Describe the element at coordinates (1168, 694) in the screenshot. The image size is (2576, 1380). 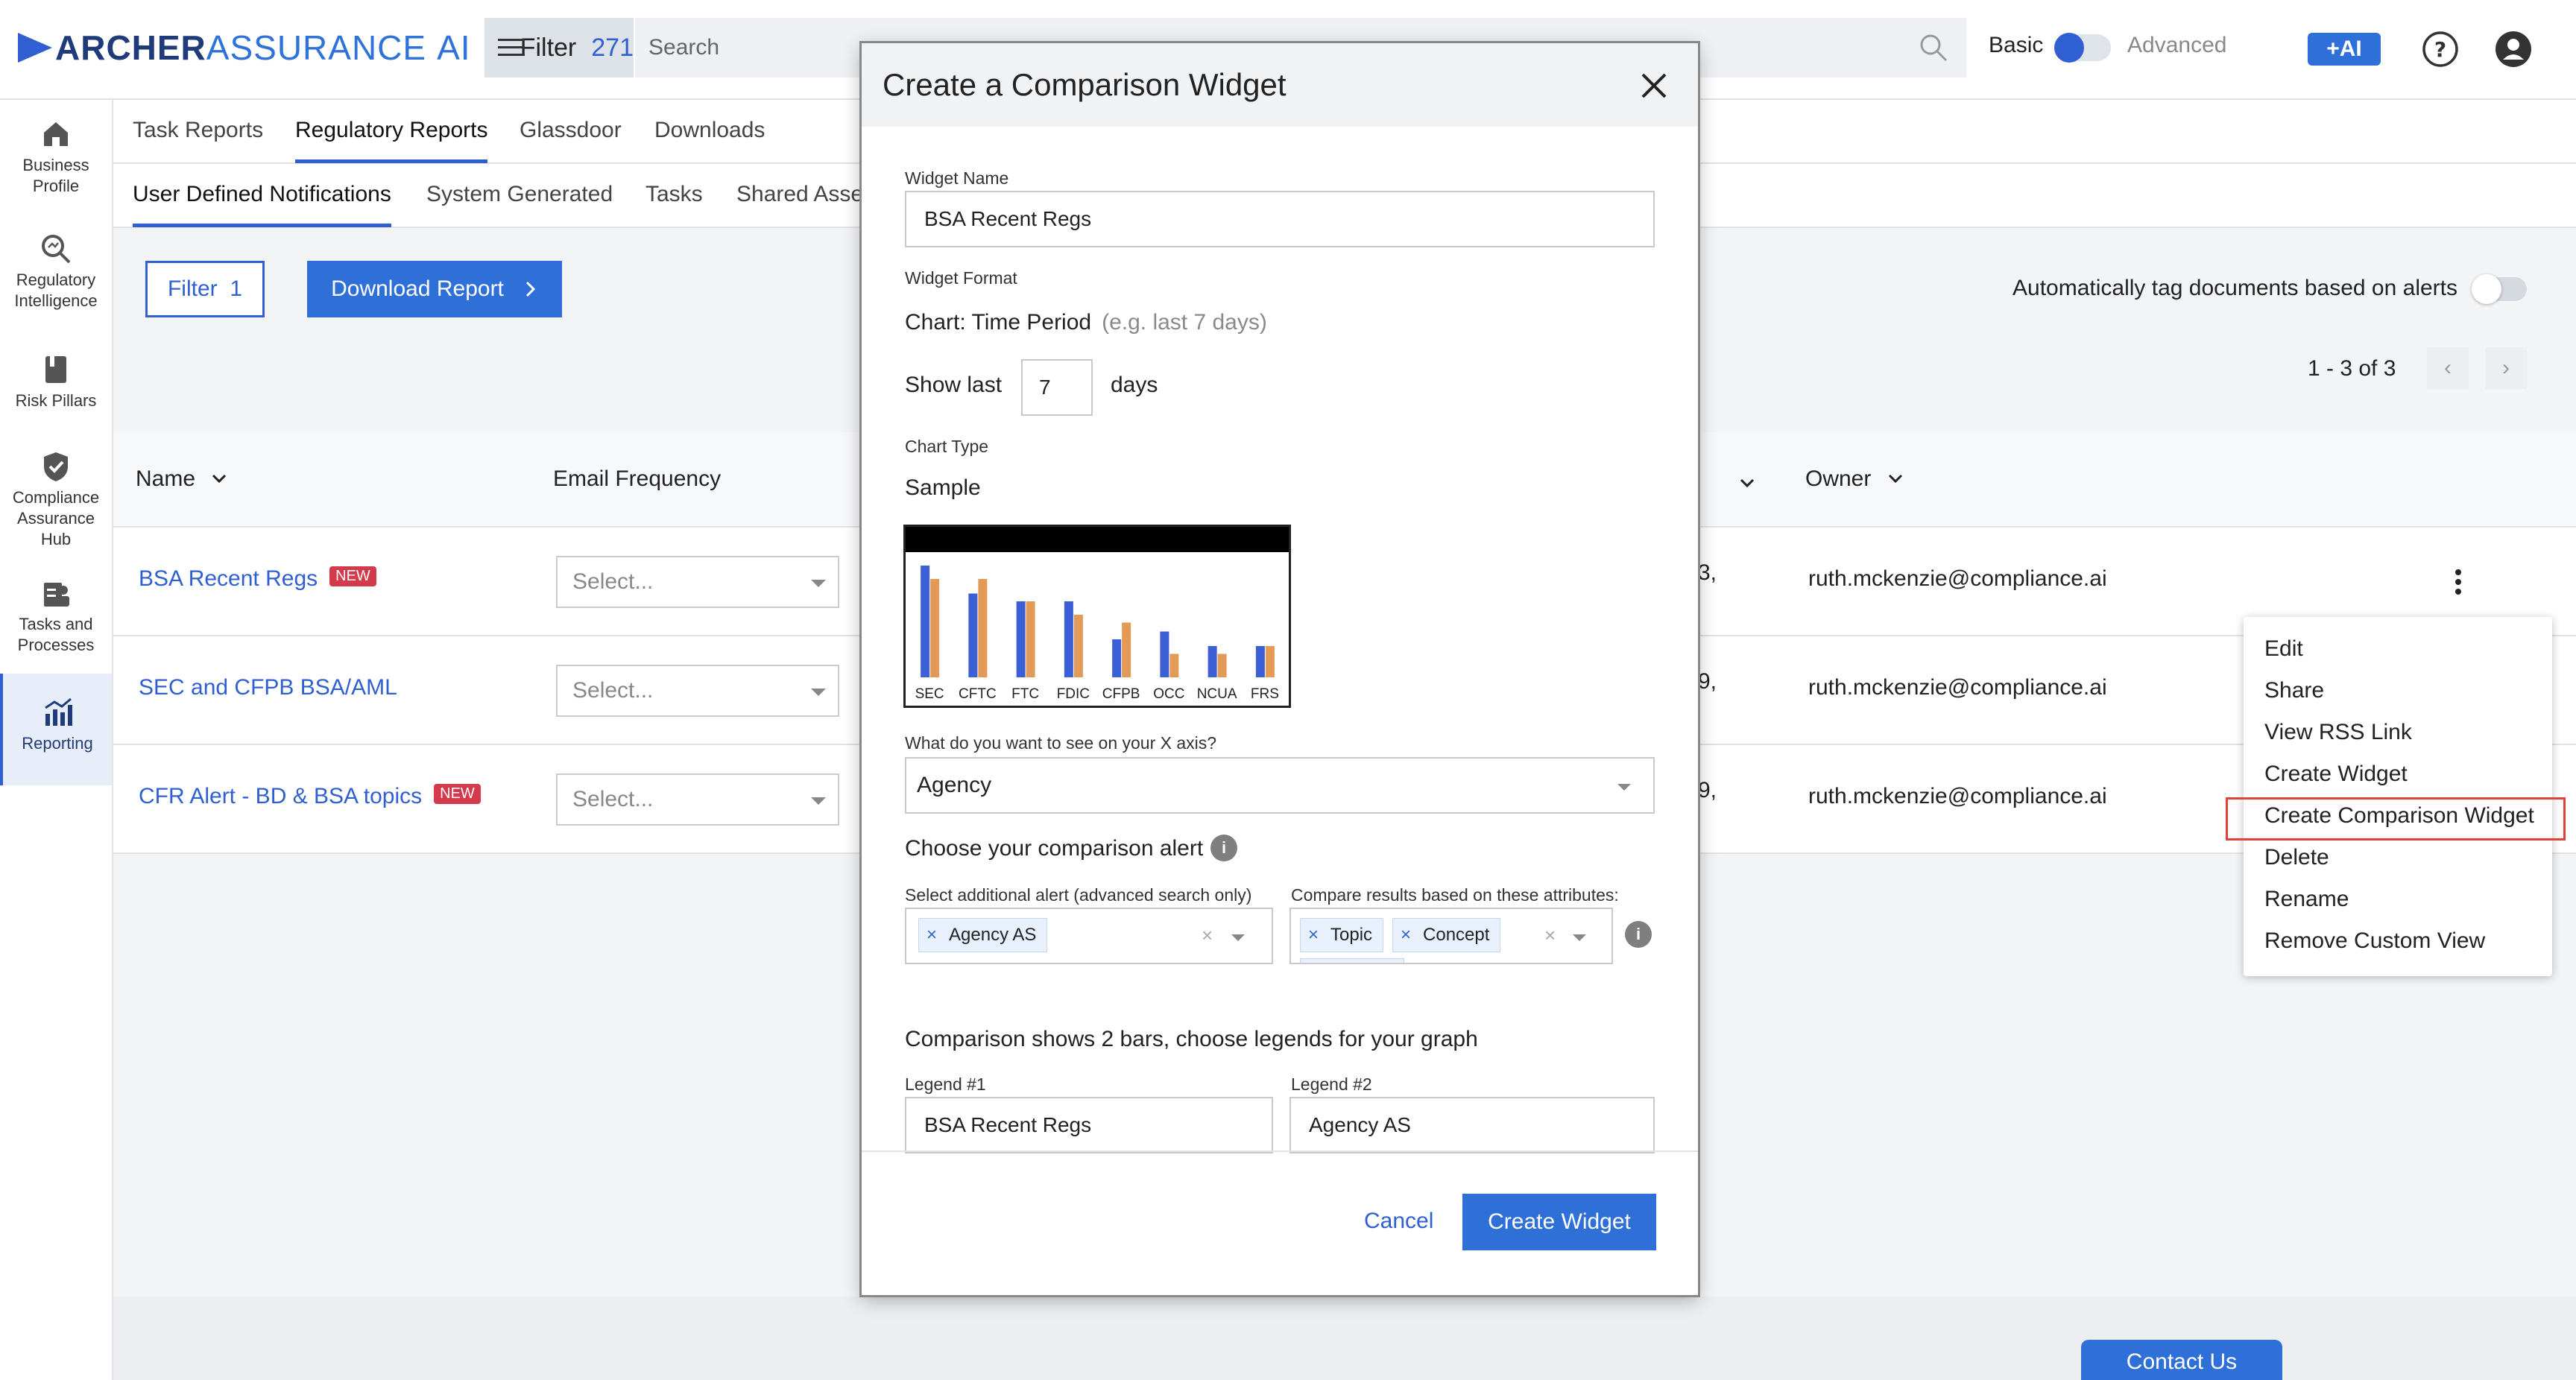
I see `chart-tick-label: OCC` at that location.